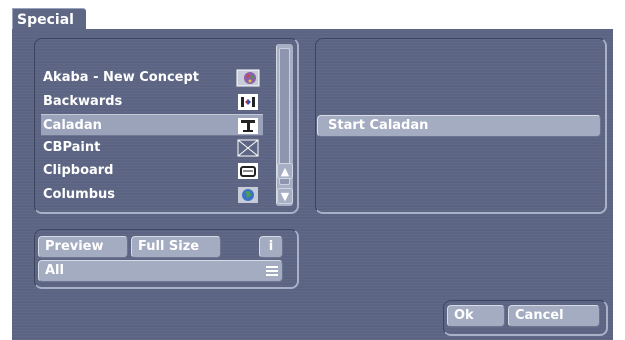  Describe the element at coordinates (54, 270) in the screenshot. I see `filter-value: All` at that location.